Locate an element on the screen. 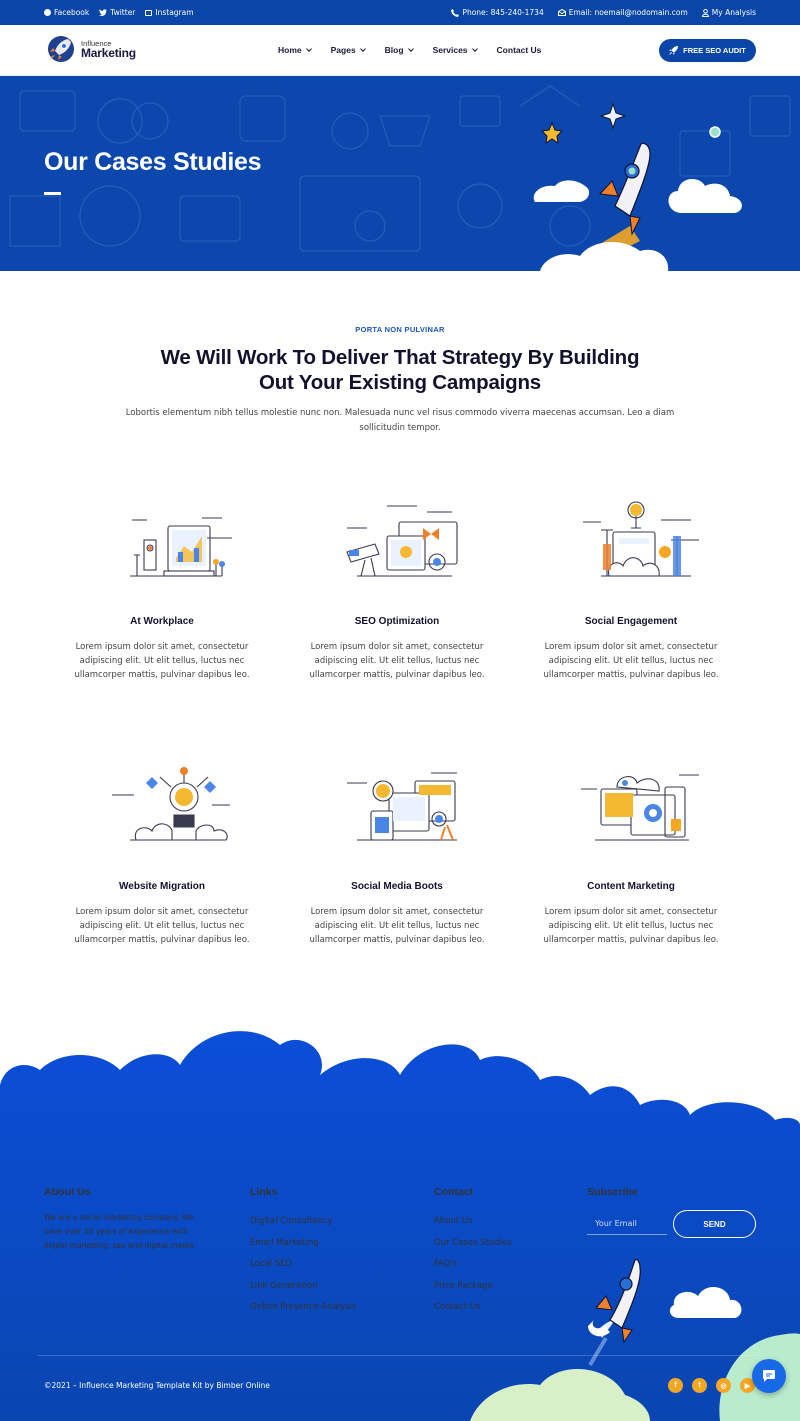  footer-link: Email Marketing is located at coordinates (303, 1244).